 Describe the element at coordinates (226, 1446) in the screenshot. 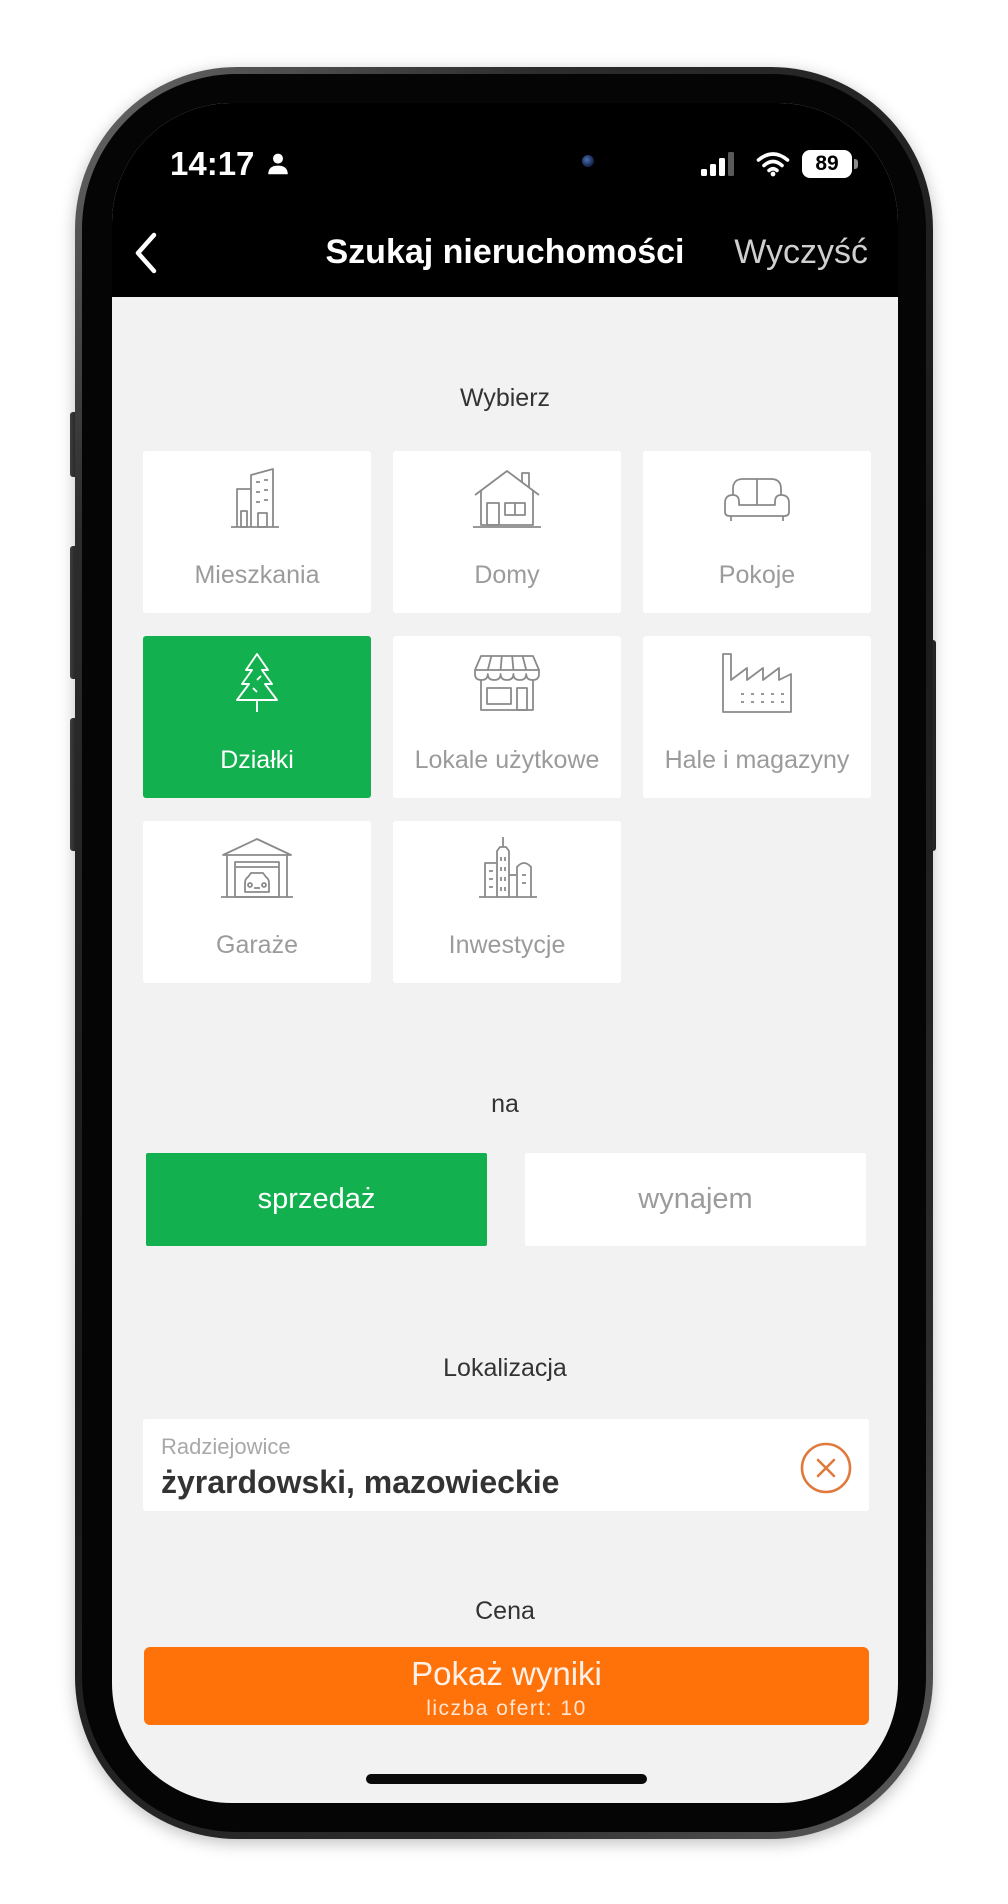

I see `location-place: Radziejowice` at that location.